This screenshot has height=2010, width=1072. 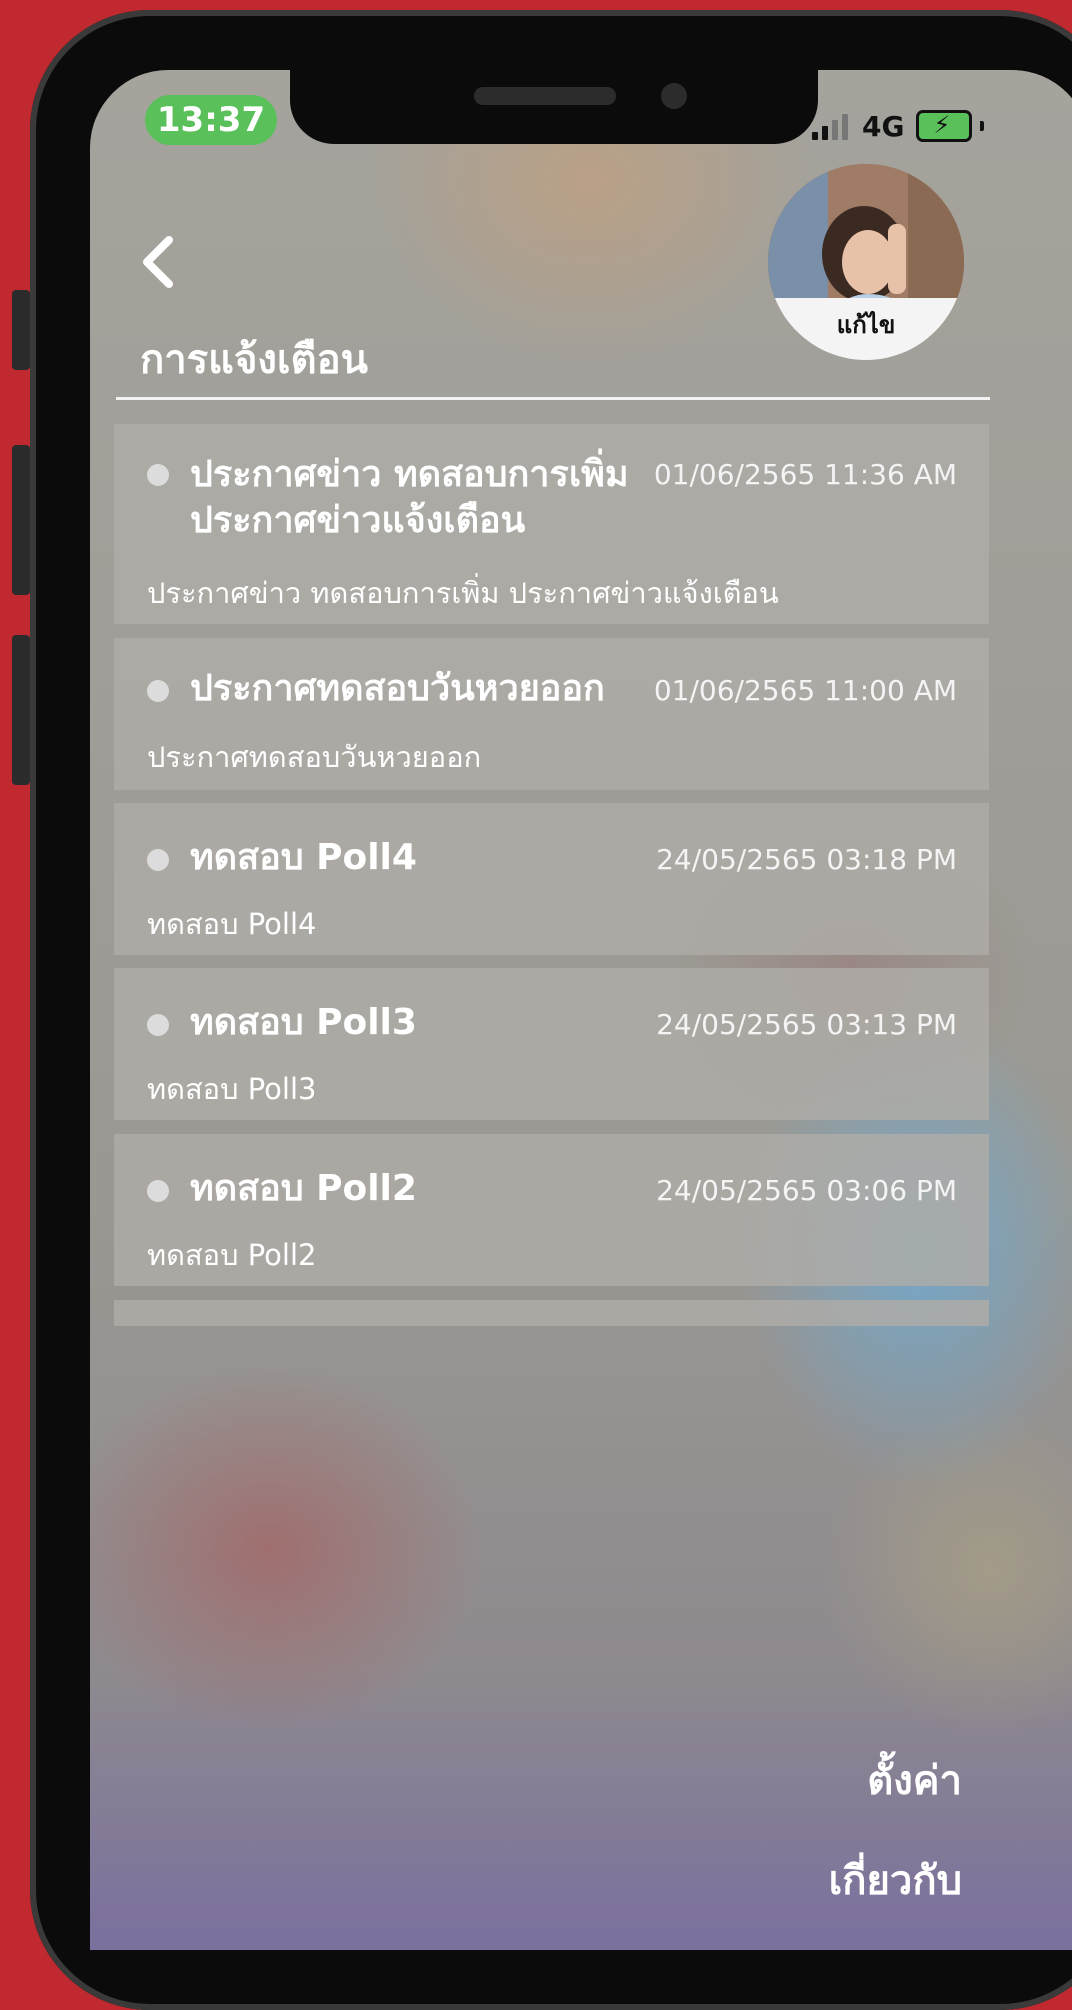 I want to click on notification-body: ทดสอบ Poll3, so click(x=232, y=1089).